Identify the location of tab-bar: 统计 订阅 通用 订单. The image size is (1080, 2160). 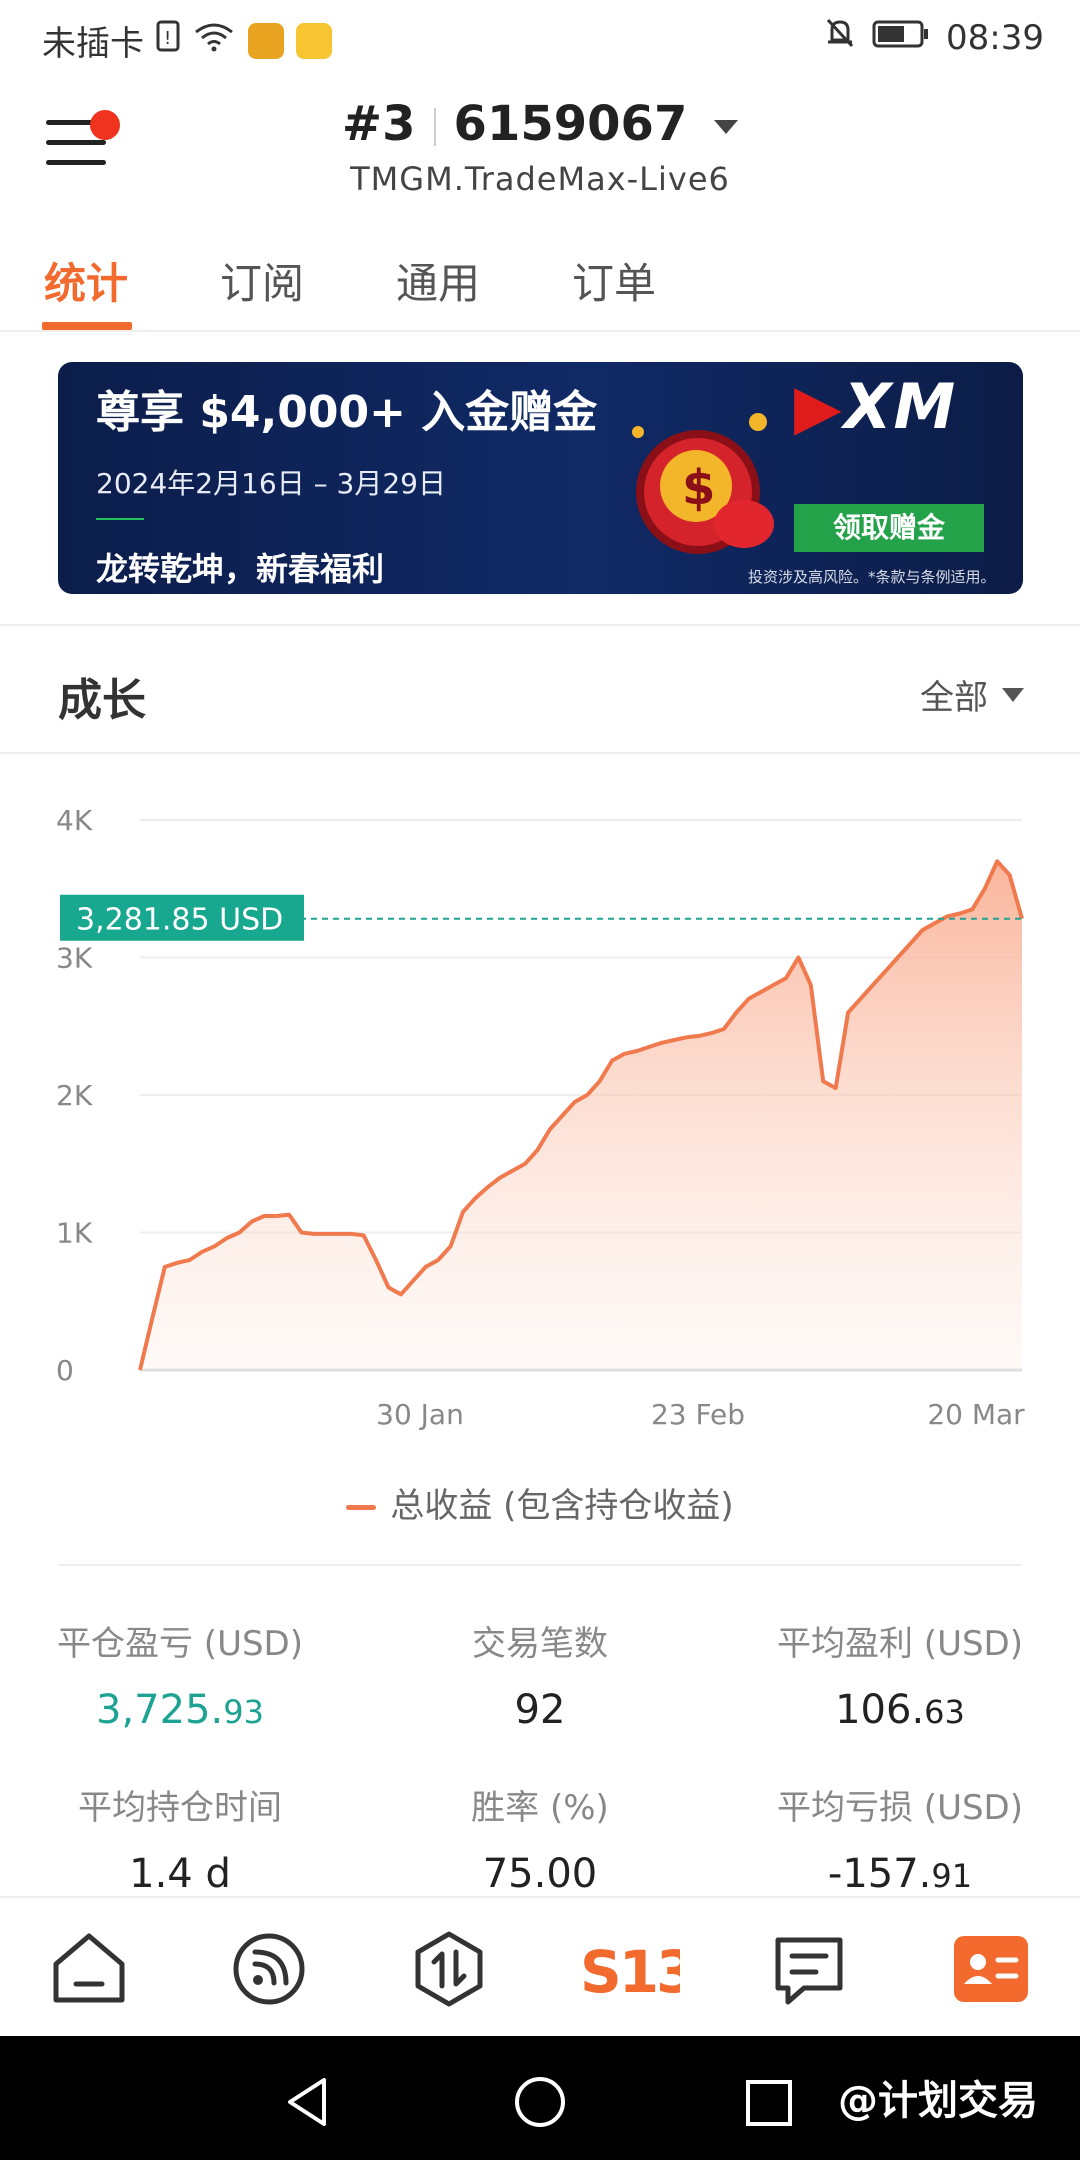
(540, 284).